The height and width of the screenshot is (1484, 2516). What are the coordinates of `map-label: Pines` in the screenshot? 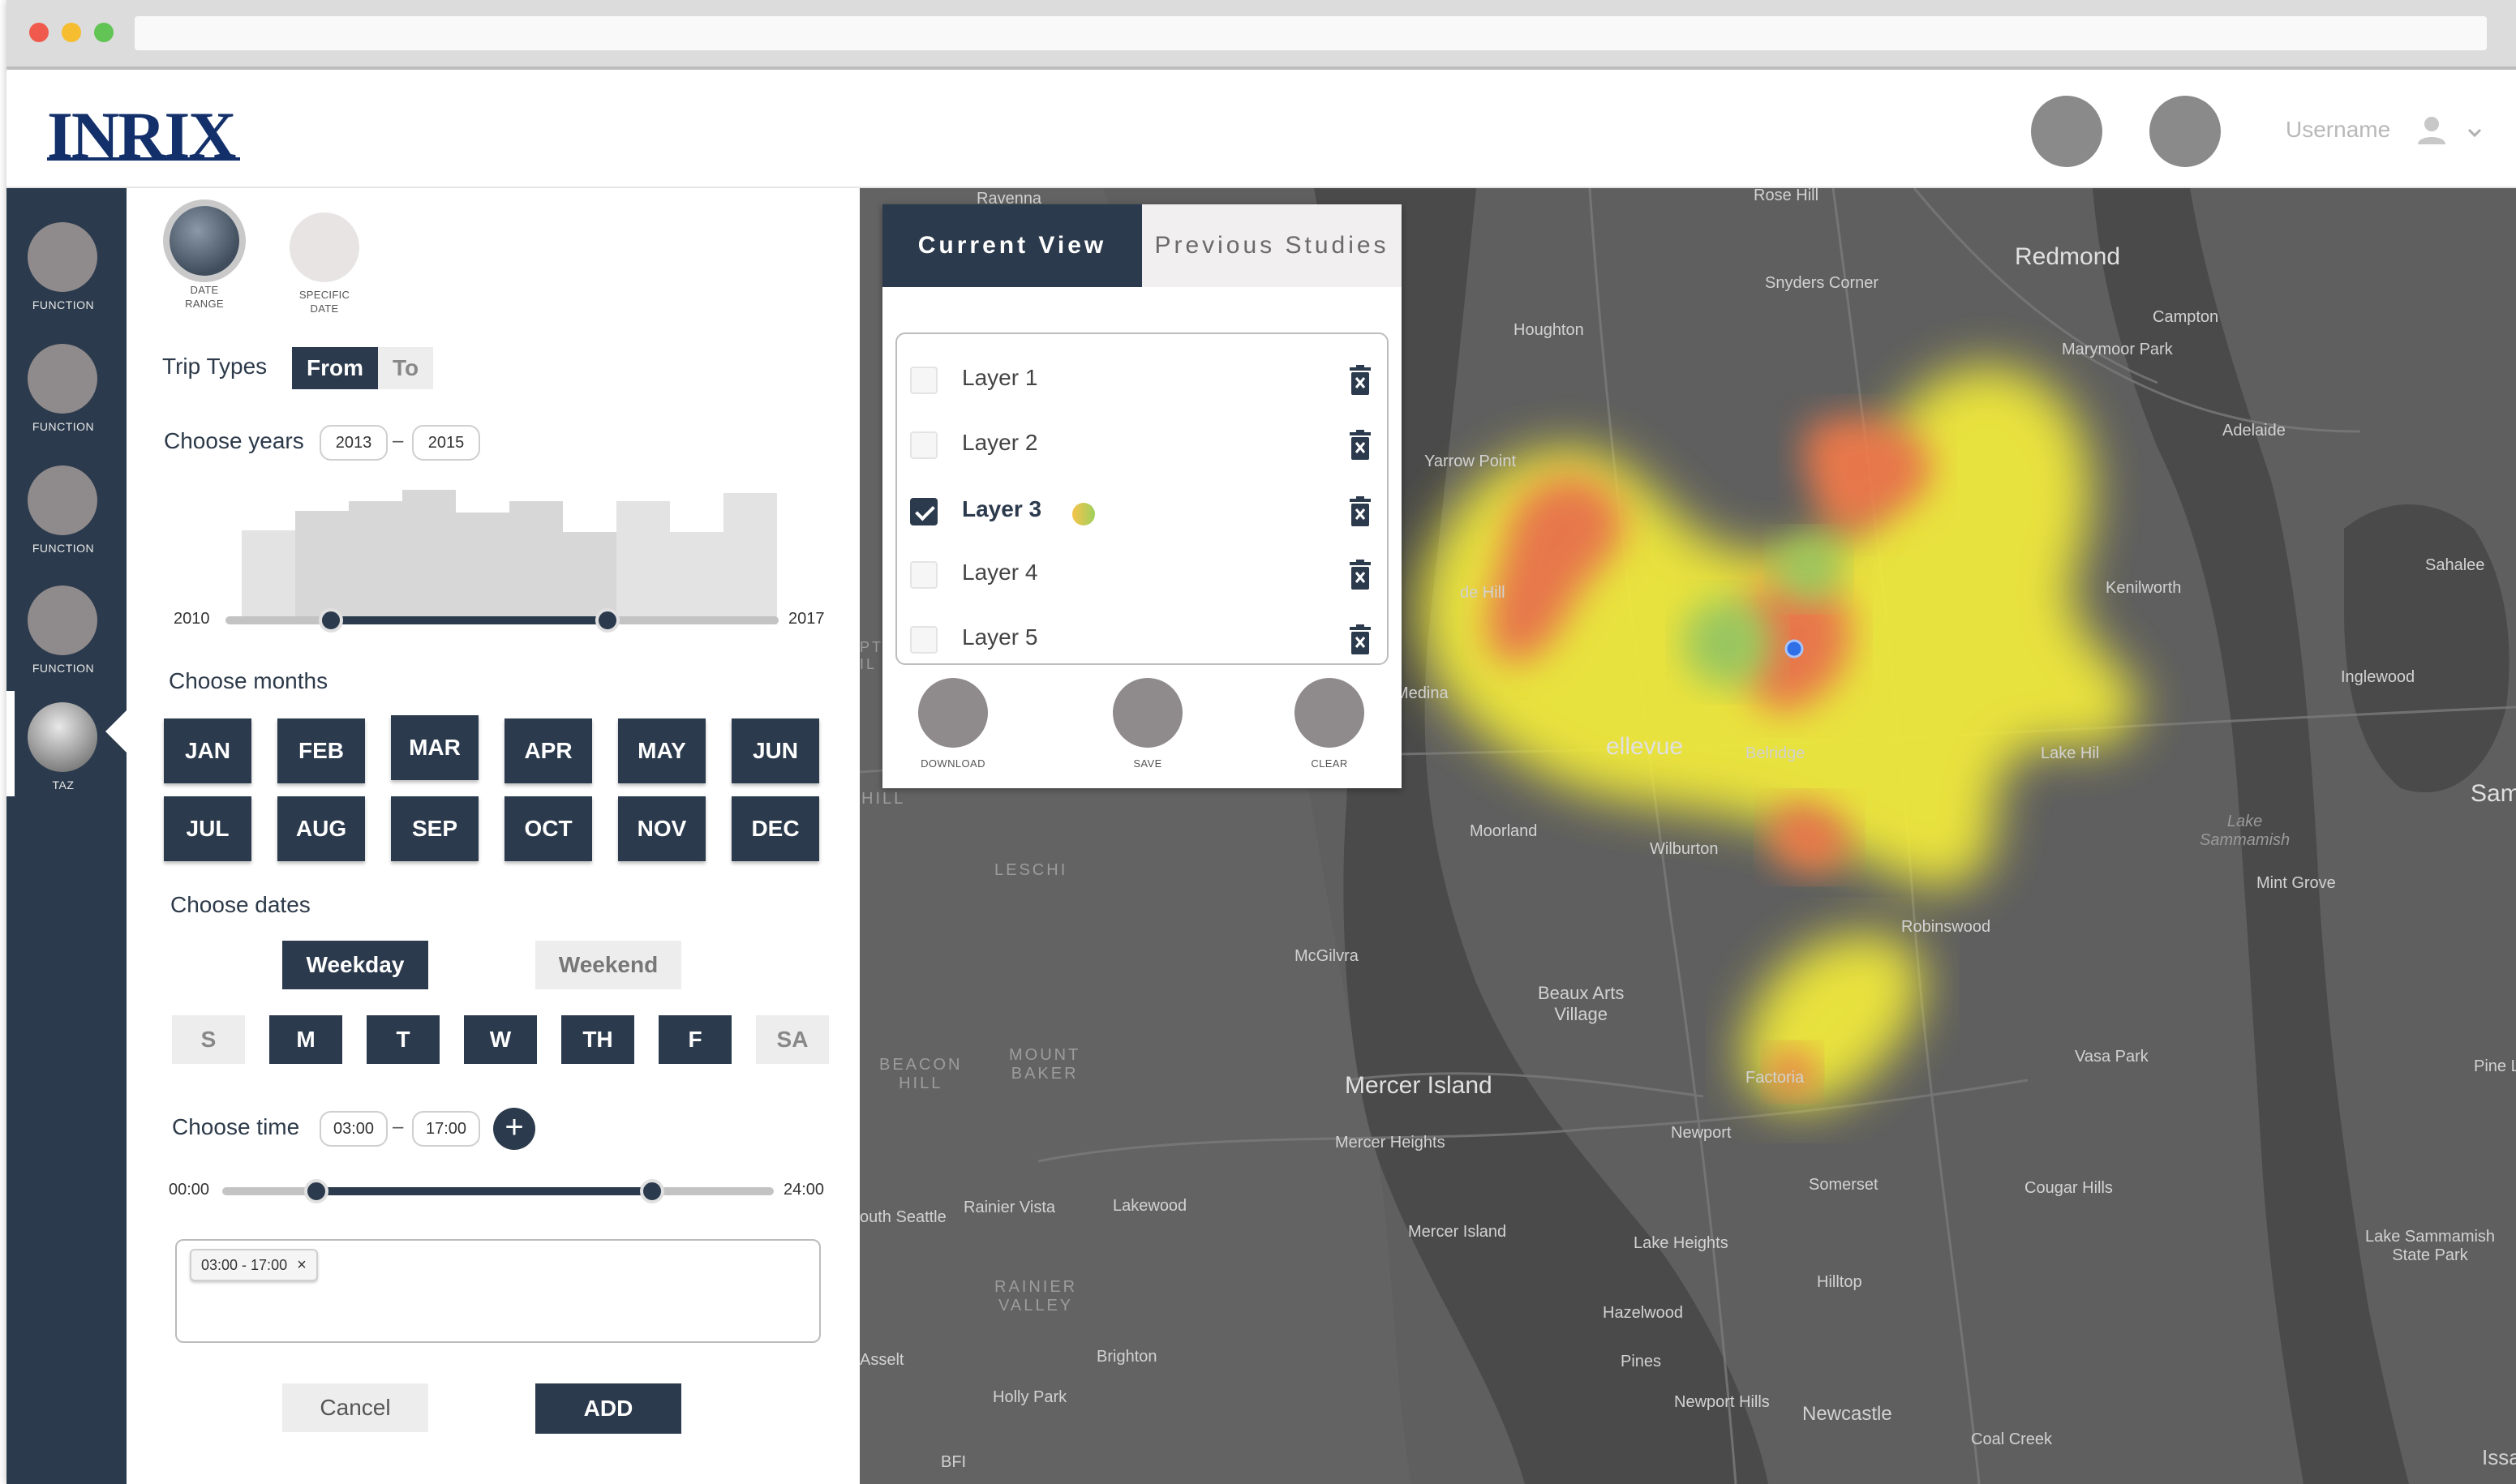 It's located at (1642, 1361).